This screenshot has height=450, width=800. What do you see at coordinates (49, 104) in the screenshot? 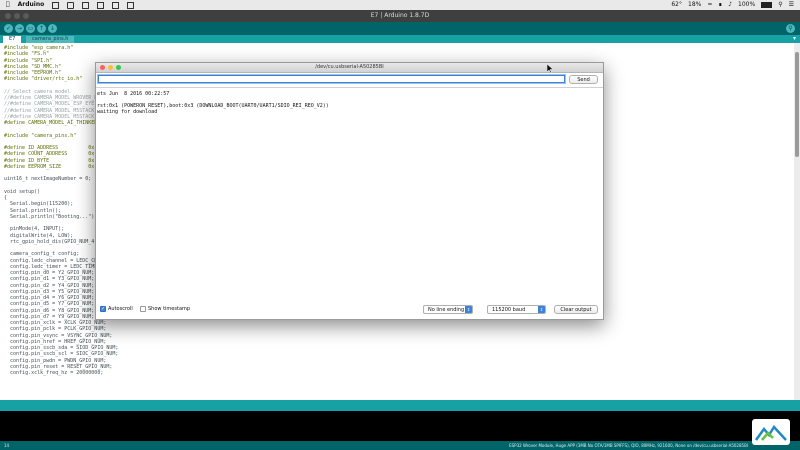
I see `code-line: //#define CAMERA_MODEL_ESP_EYE` at bounding box center [49, 104].